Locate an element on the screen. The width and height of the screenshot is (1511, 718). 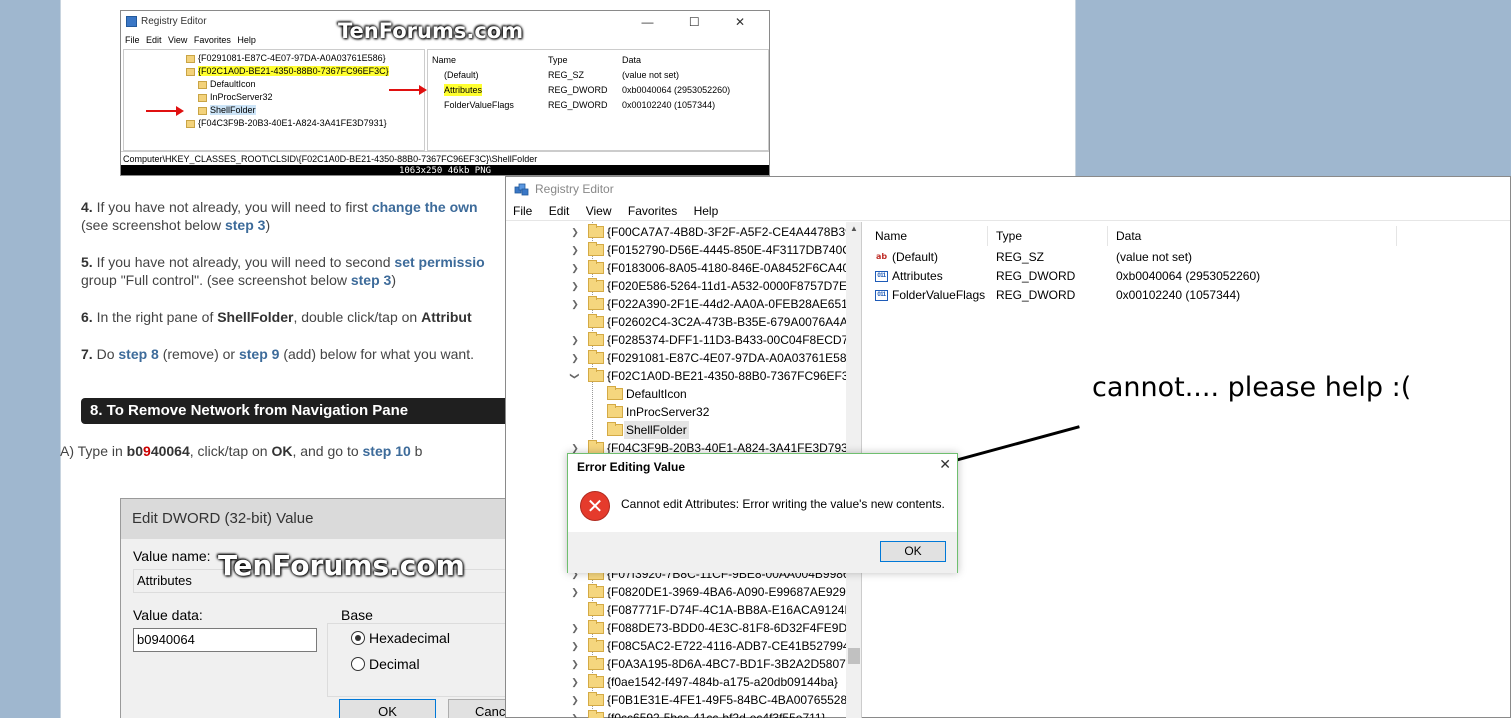
menu-favorites: Favorites is located at coordinates (652, 211).